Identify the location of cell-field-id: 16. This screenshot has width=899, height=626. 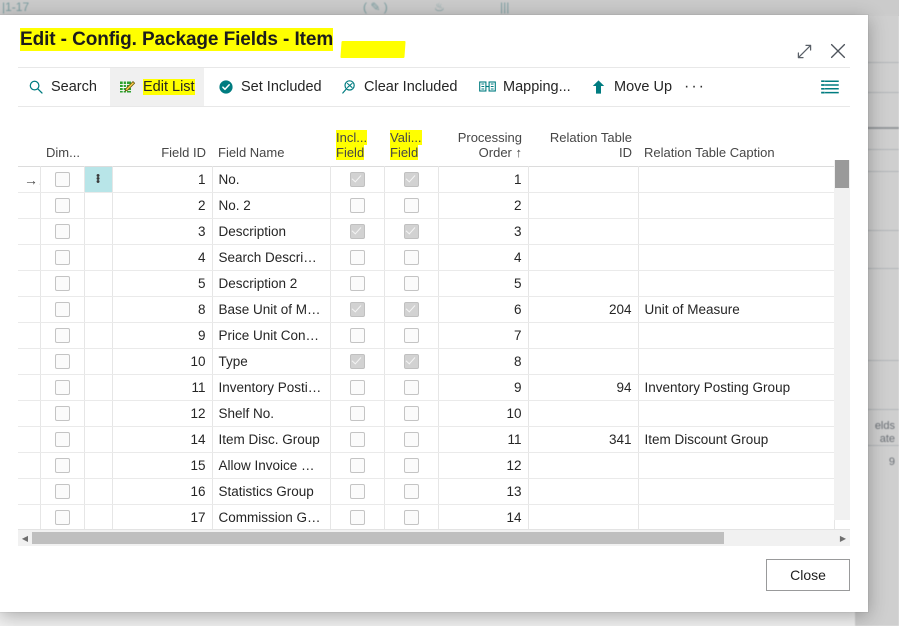
(162, 491).